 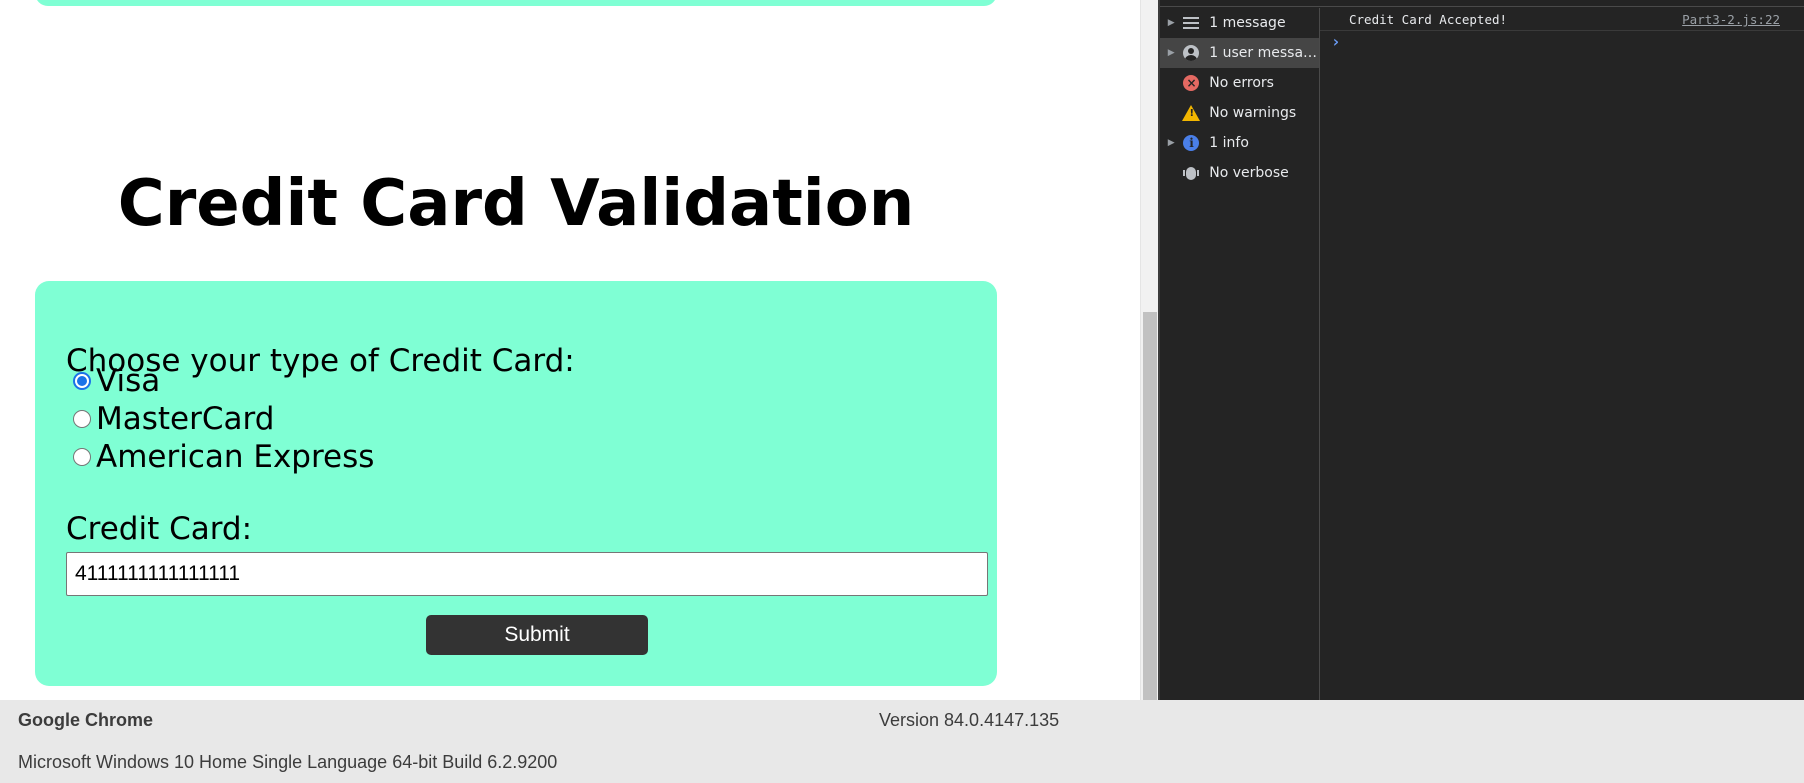 What do you see at coordinates (1191, 23) in the screenshot?
I see `list-icon` at bounding box center [1191, 23].